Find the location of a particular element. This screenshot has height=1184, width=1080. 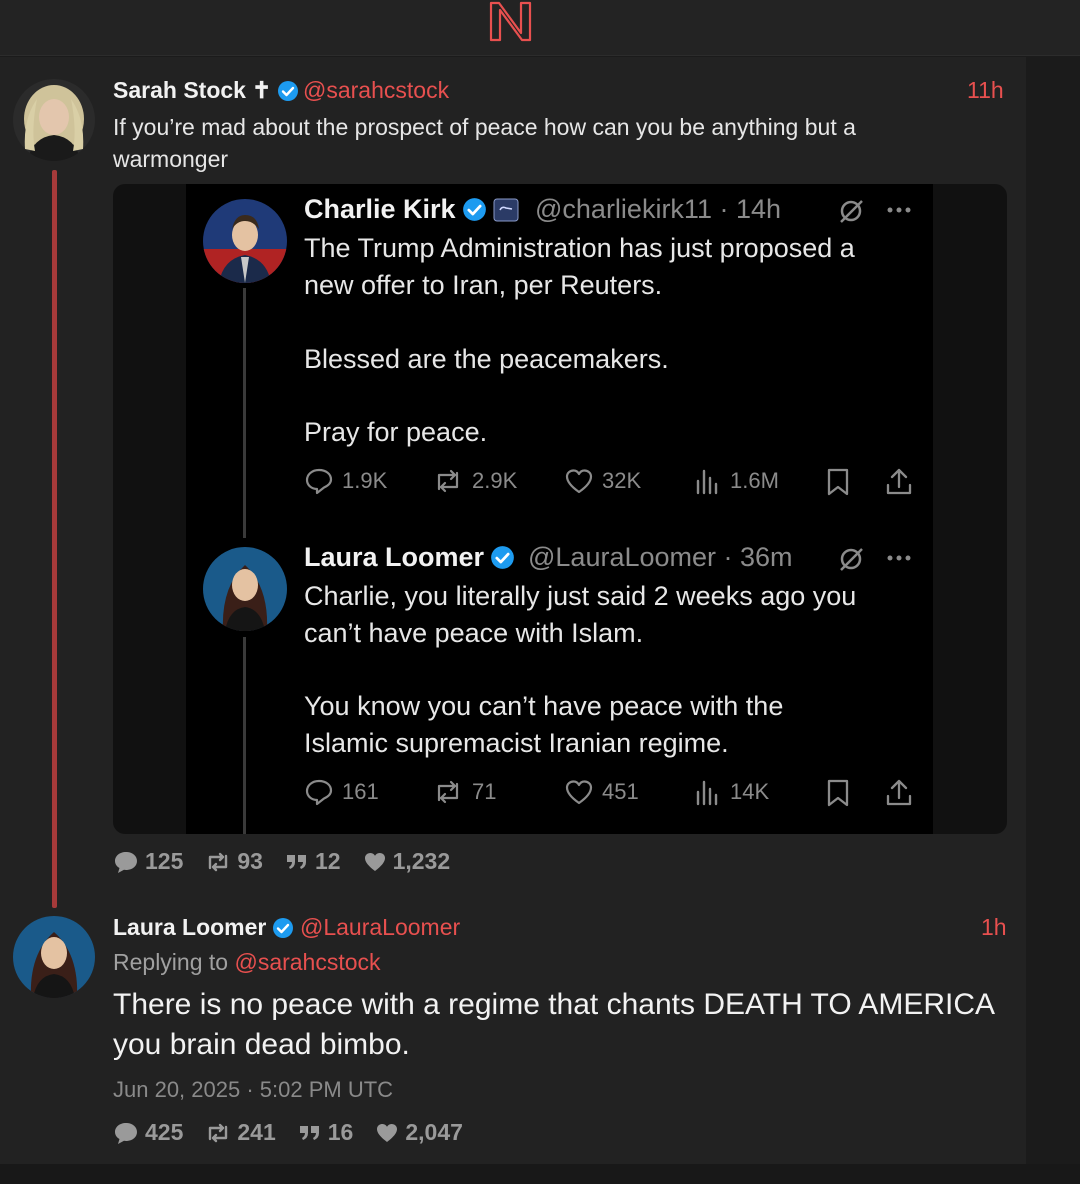

views-count-text: 14K is located at coordinates (750, 791).